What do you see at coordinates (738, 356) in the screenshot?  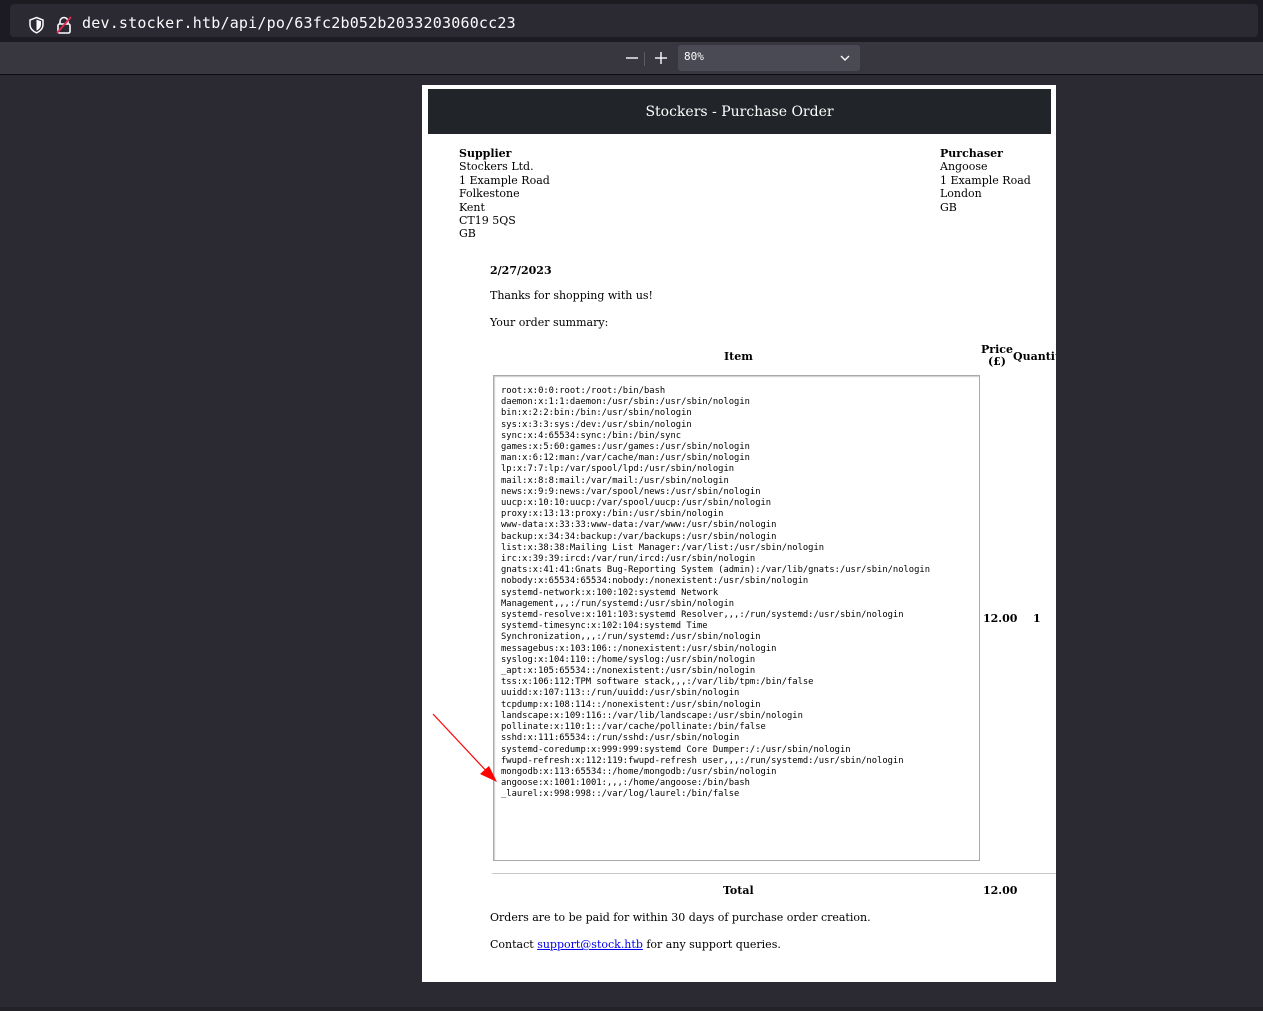 I see `column-header-item: Item` at bounding box center [738, 356].